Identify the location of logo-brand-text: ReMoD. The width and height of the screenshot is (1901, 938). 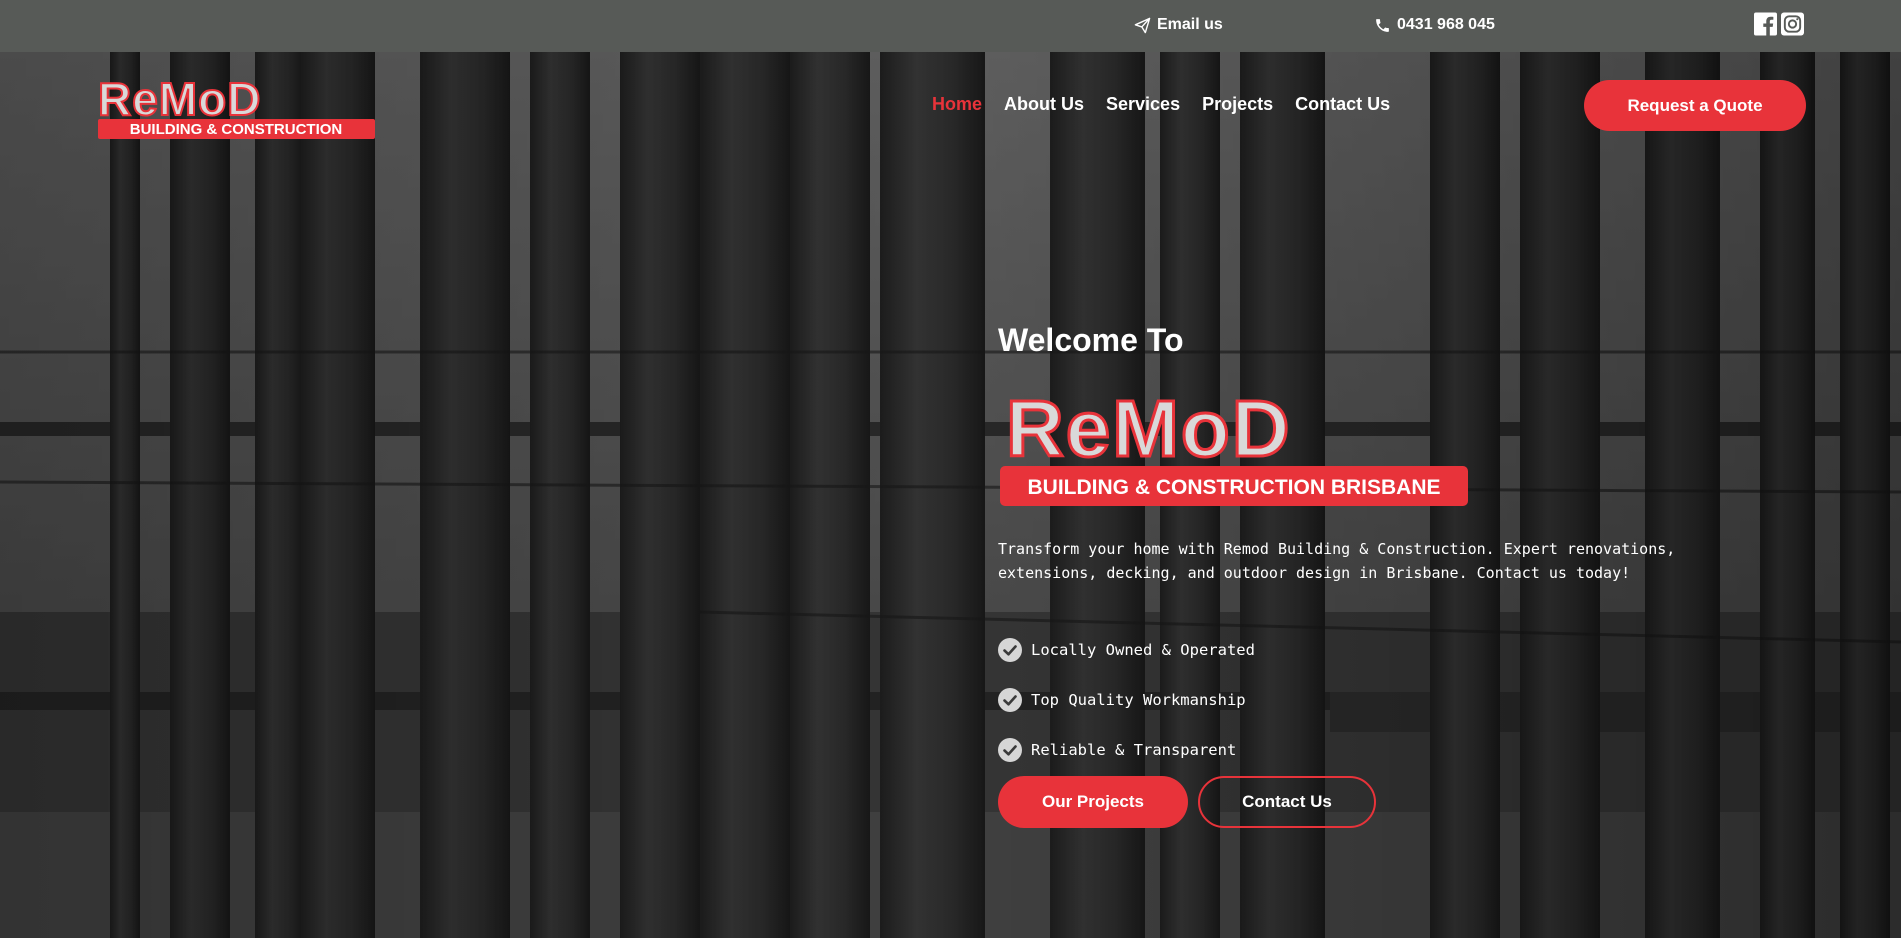
(179, 99).